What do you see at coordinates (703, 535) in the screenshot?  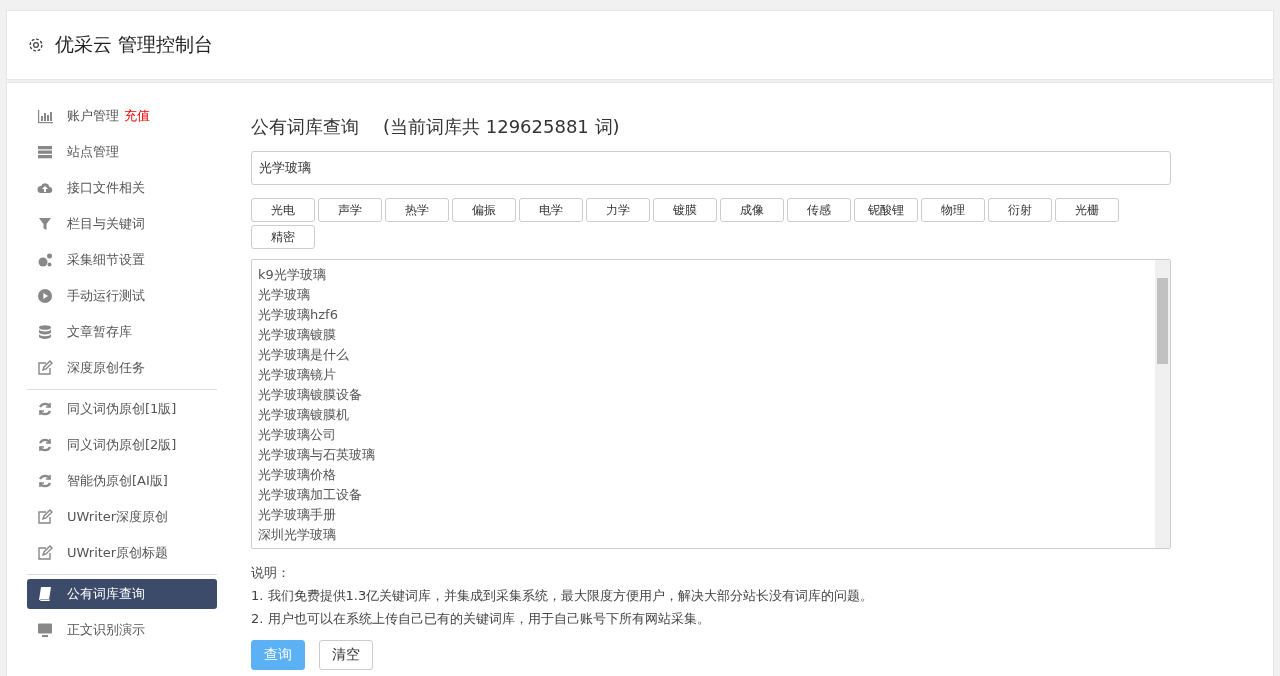 I see `result-item: 深圳光学玻璃` at bounding box center [703, 535].